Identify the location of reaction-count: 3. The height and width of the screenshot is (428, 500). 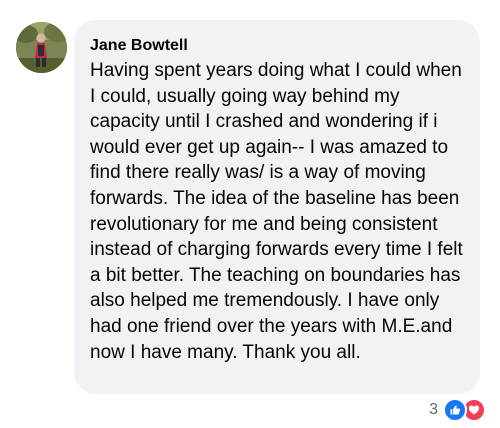
(433, 409).